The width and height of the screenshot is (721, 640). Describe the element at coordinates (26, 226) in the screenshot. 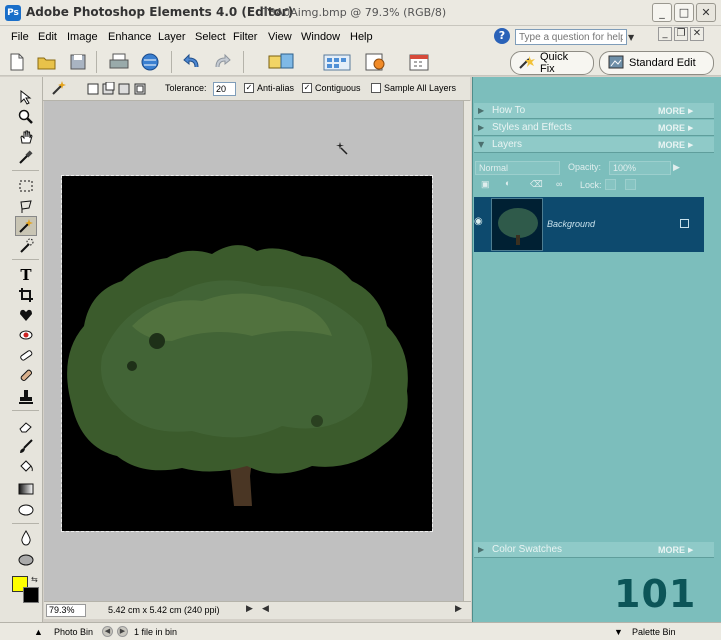

I see `magic-wand-tool` at that location.